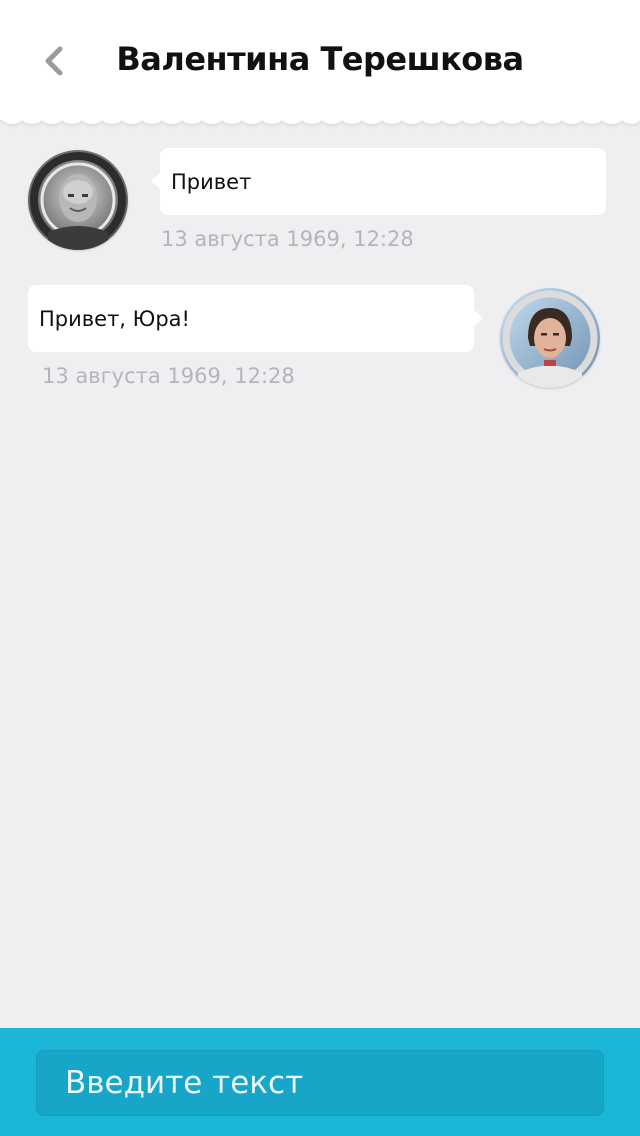 The height and width of the screenshot is (1136, 640). I want to click on page-title: Валентина Терешкова, so click(320, 59).